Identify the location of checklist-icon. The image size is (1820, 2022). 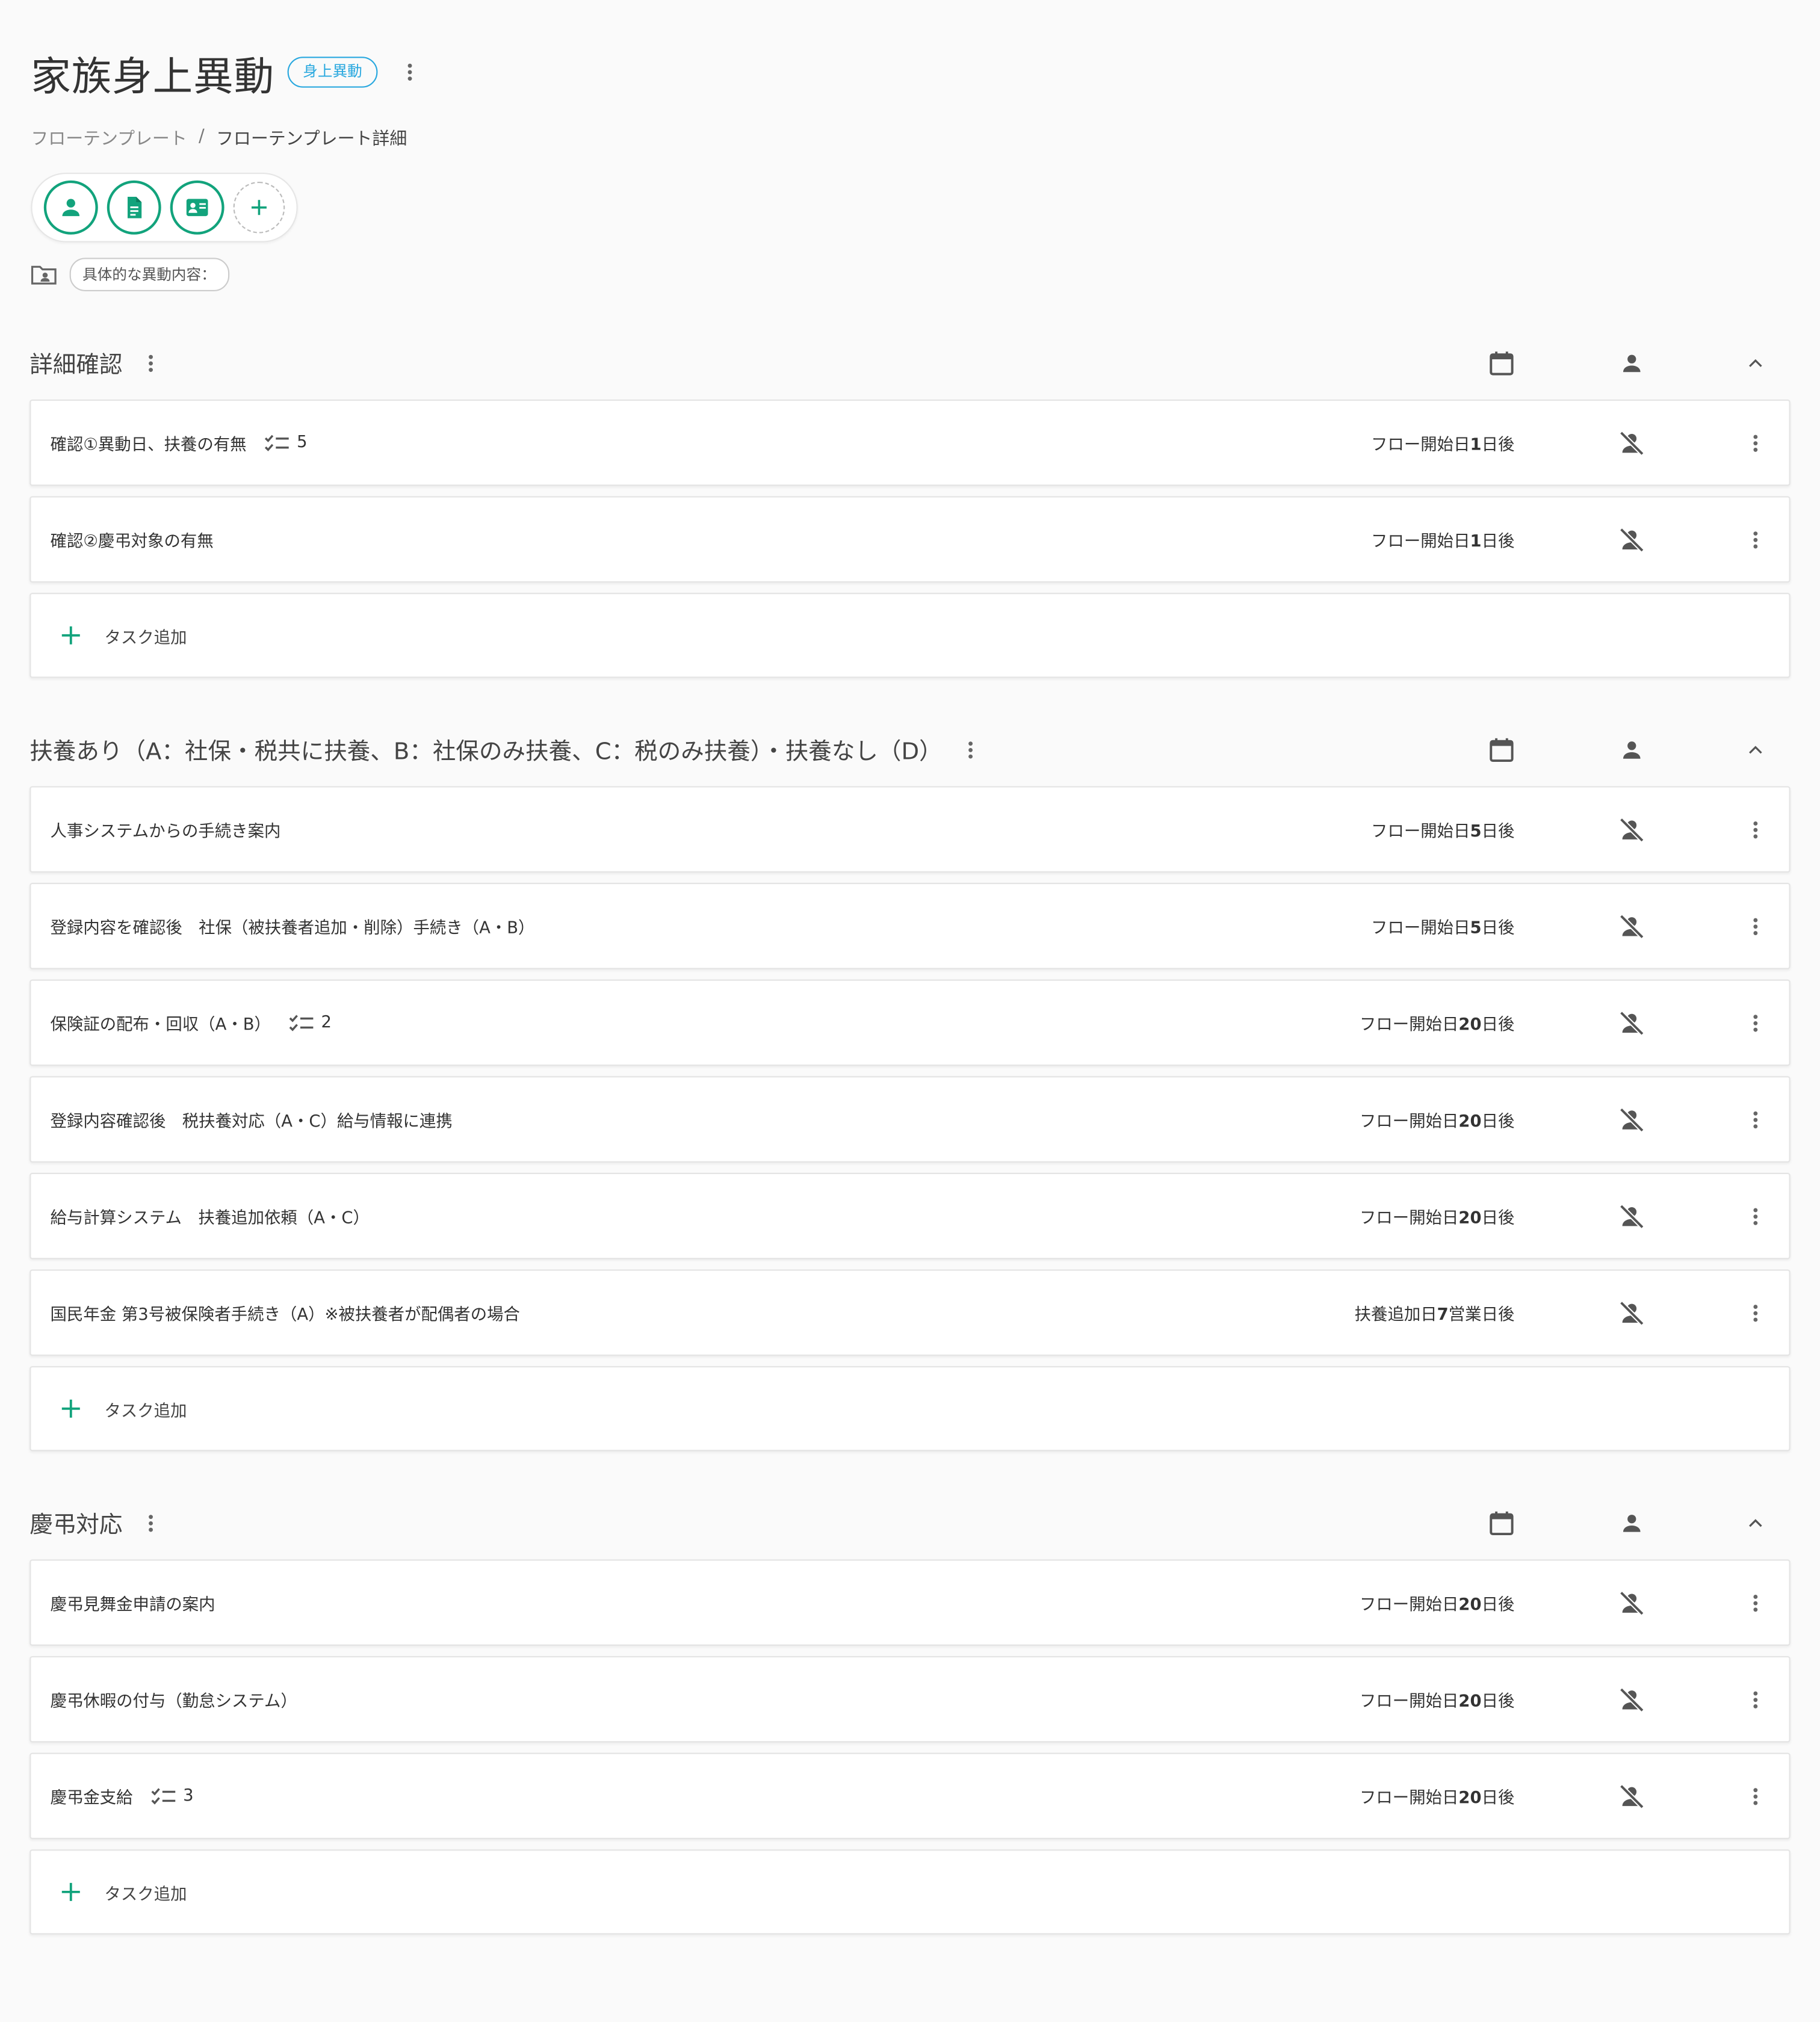
(305, 1022).